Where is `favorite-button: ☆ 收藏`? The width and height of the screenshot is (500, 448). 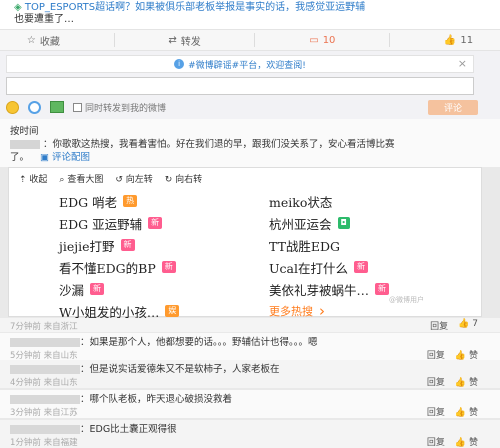 favorite-button: ☆ 收藏 is located at coordinates (43, 40).